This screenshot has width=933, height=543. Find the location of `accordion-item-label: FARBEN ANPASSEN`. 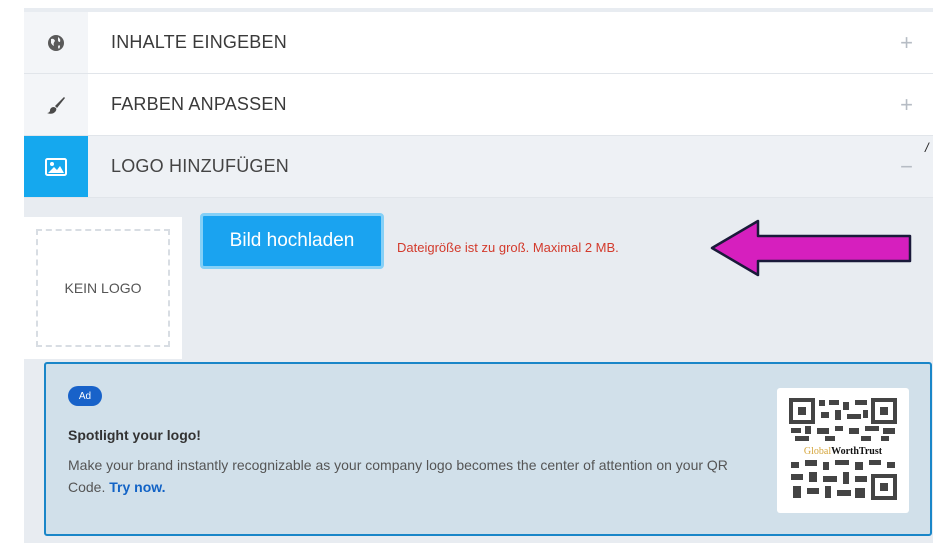

accordion-item-label: FARBEN ANPASSEN is located at coordinates (199, 104).